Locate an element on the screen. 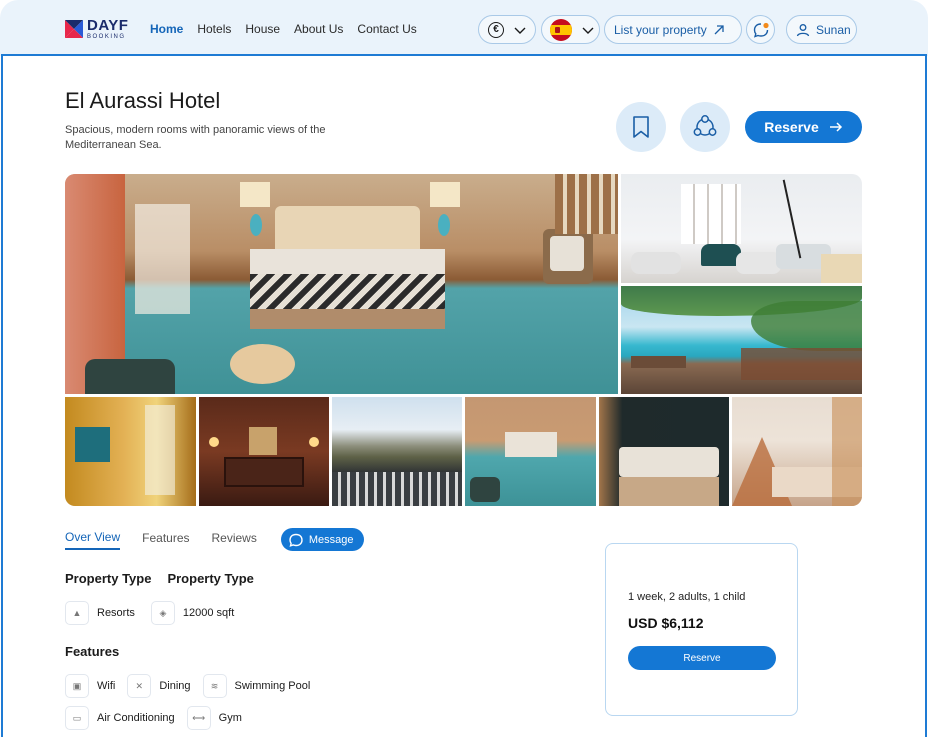  brand-sub: BOOKING is located at coordinates (106, 37).